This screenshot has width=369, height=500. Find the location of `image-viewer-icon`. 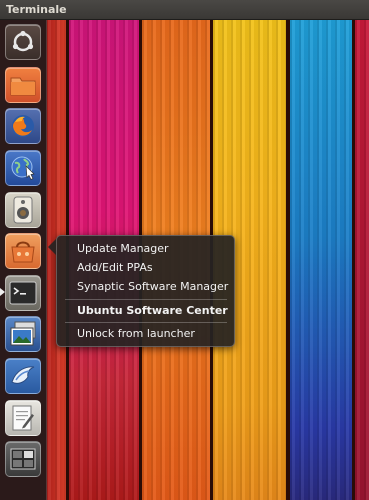

image-viewer-icon is located at coordinates (23, 333).